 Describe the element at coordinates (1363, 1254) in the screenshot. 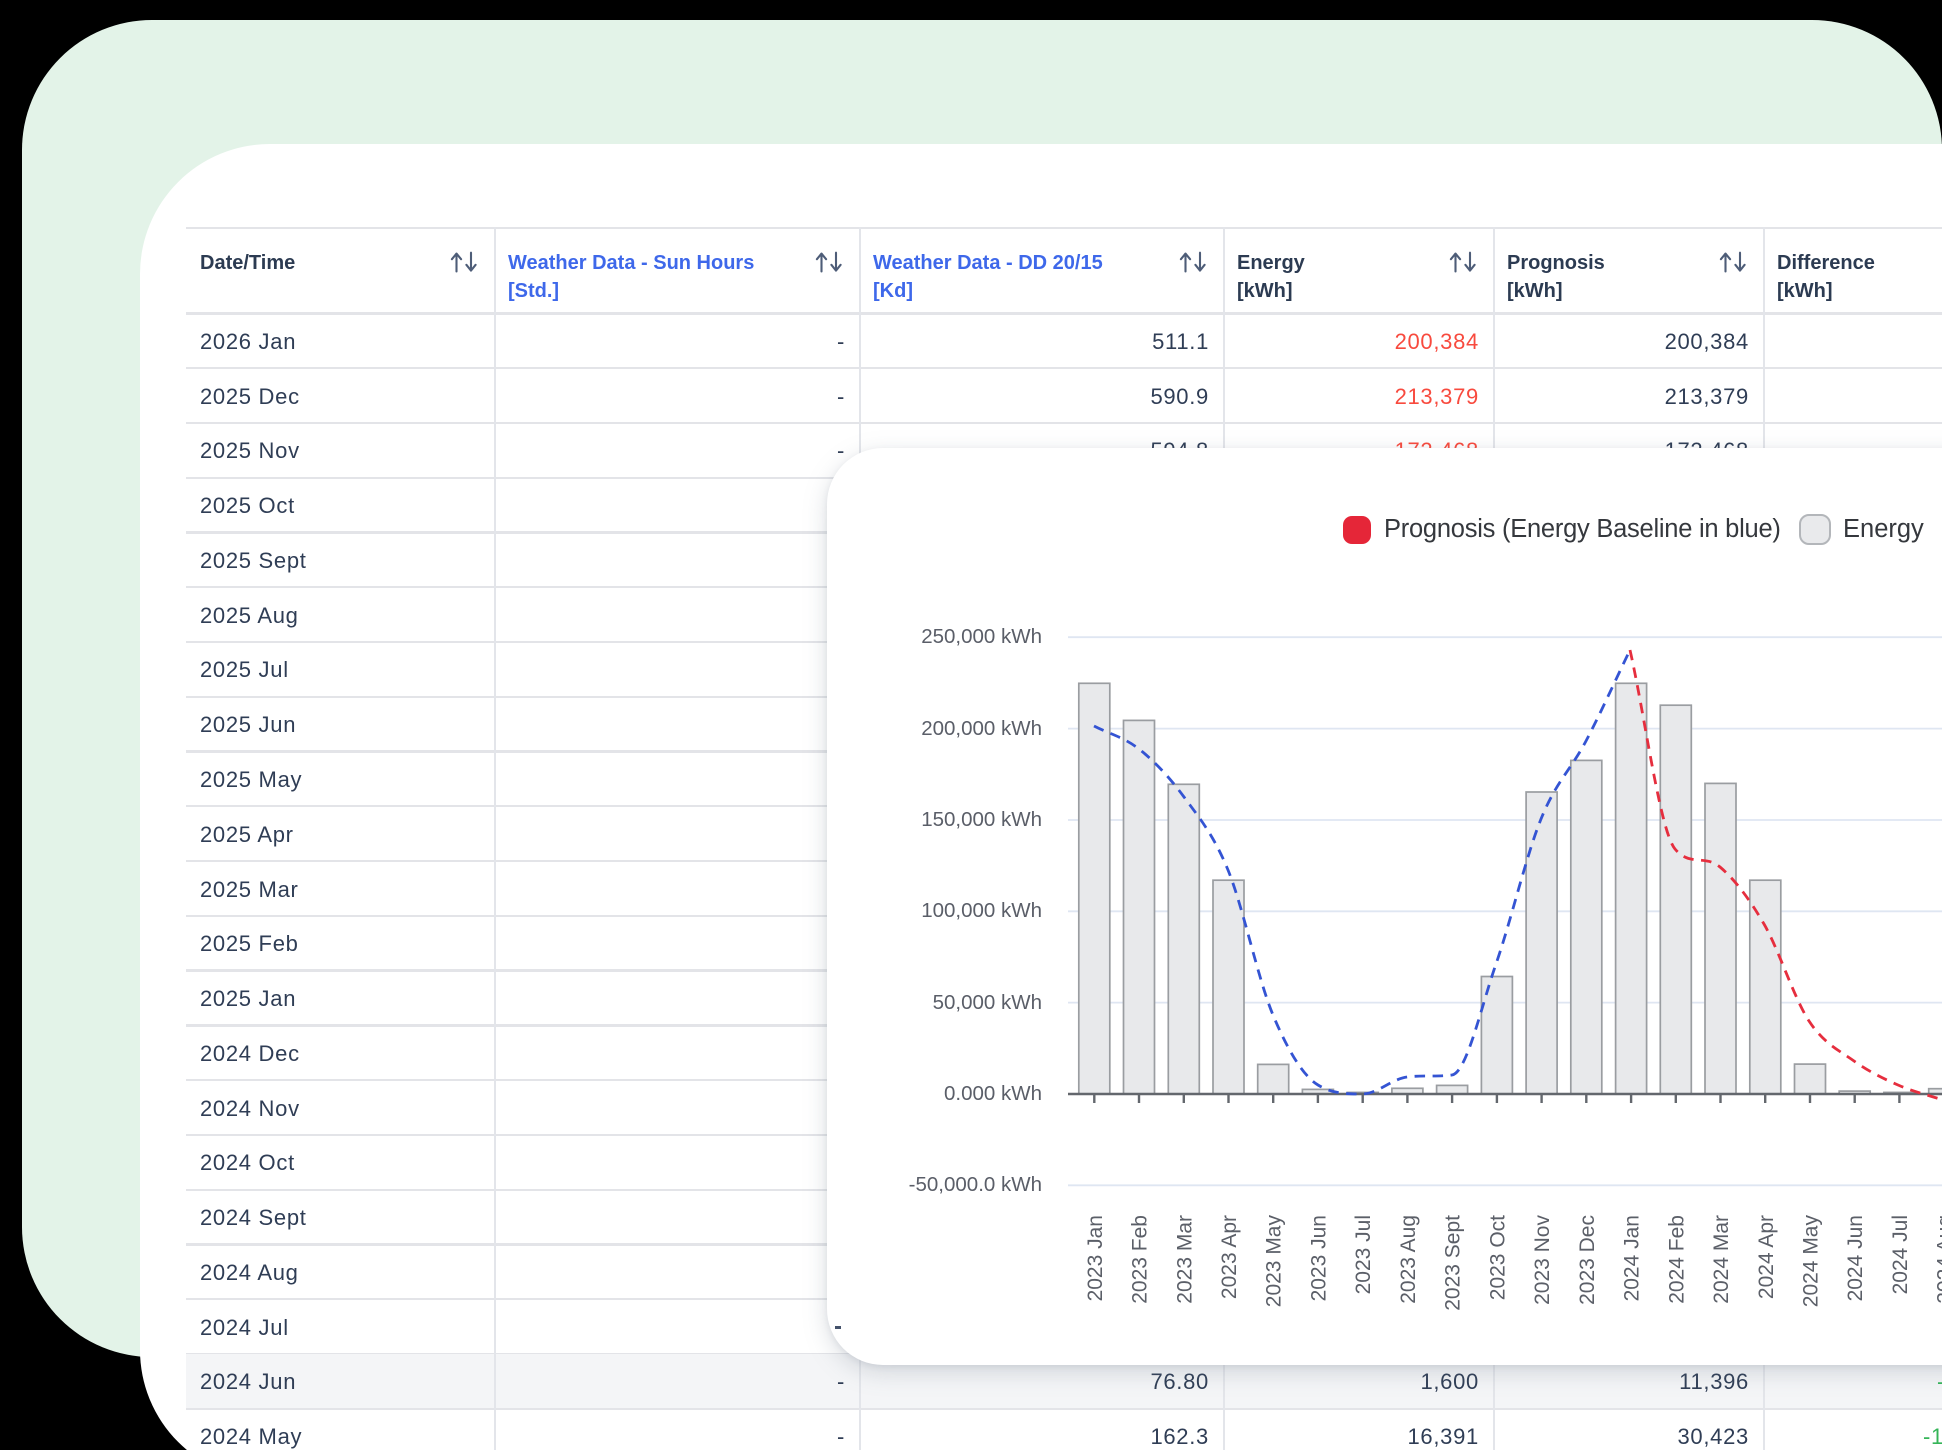

I see `svg-text: 2023 Jul` at that location.